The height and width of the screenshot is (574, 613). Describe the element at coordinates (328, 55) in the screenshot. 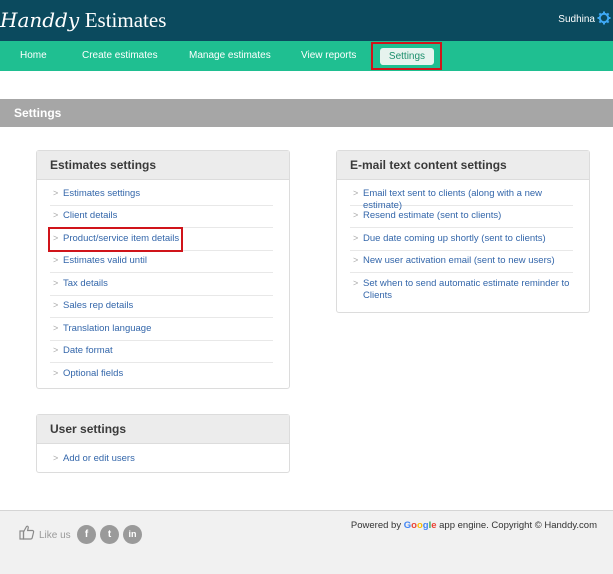

I see `nav-view-reports: View reports` at that location.